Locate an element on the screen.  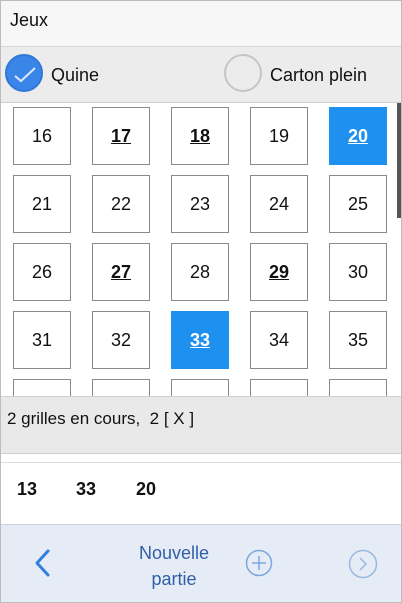
number-cell: 16 is located at coordinates (42, 136).